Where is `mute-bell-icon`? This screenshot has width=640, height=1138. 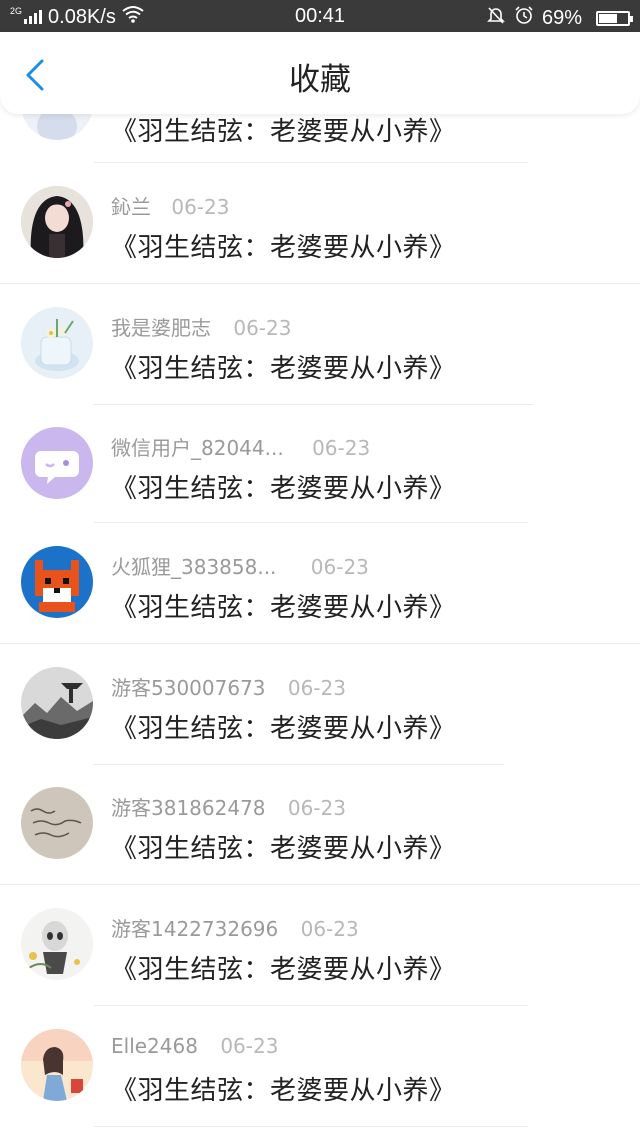
mute-bell-icon is located at coordinates (496, 18).